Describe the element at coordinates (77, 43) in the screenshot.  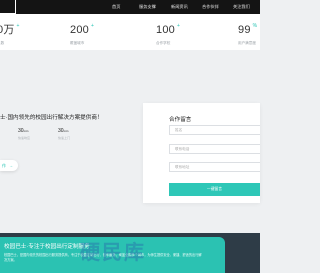
I see `stat-label: 覆盖城市` at that location.